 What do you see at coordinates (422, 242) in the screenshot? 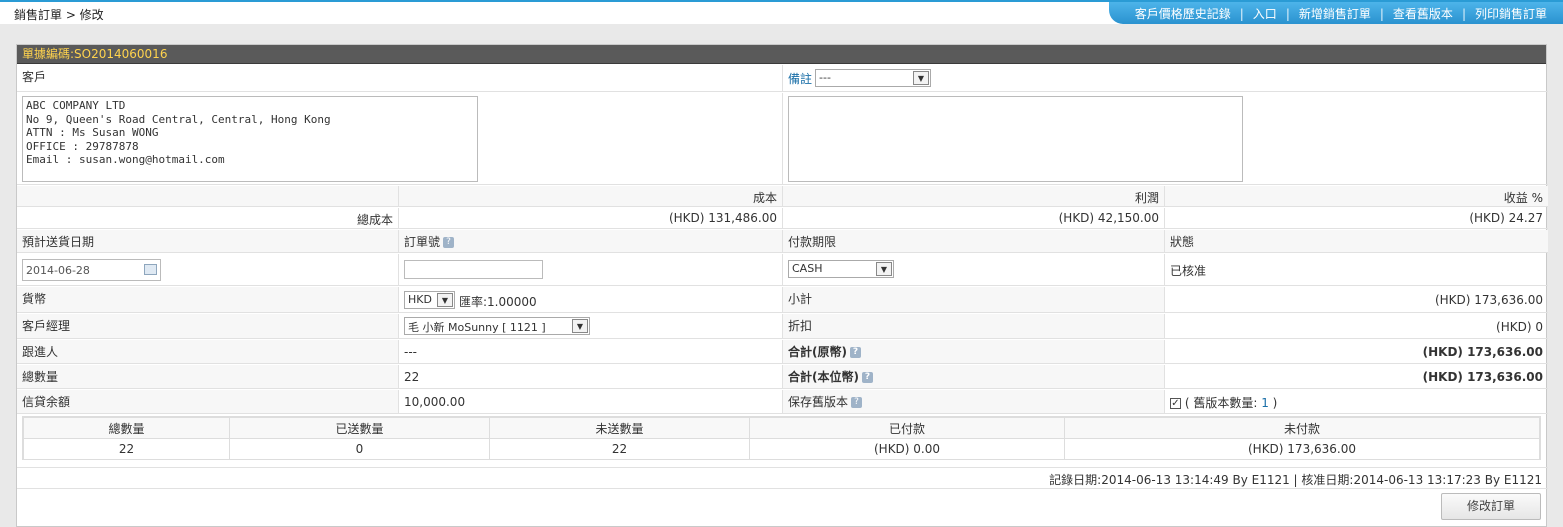
I see `order-no-label: 訂單號` at bounding box center [422, 242].